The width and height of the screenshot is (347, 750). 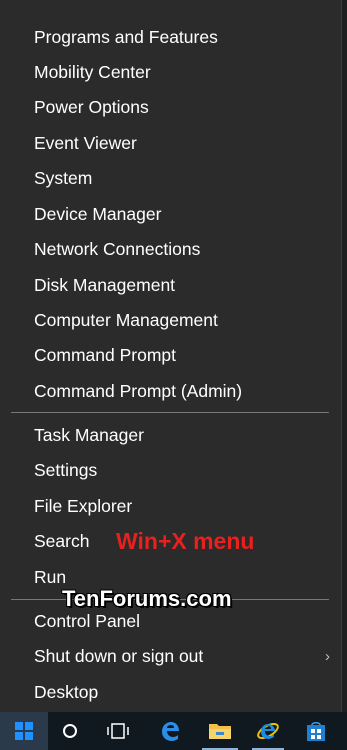 I want to click on menu-item-command-prompt-admin: Command Prompt (Admin), so click(x=170, y=391).